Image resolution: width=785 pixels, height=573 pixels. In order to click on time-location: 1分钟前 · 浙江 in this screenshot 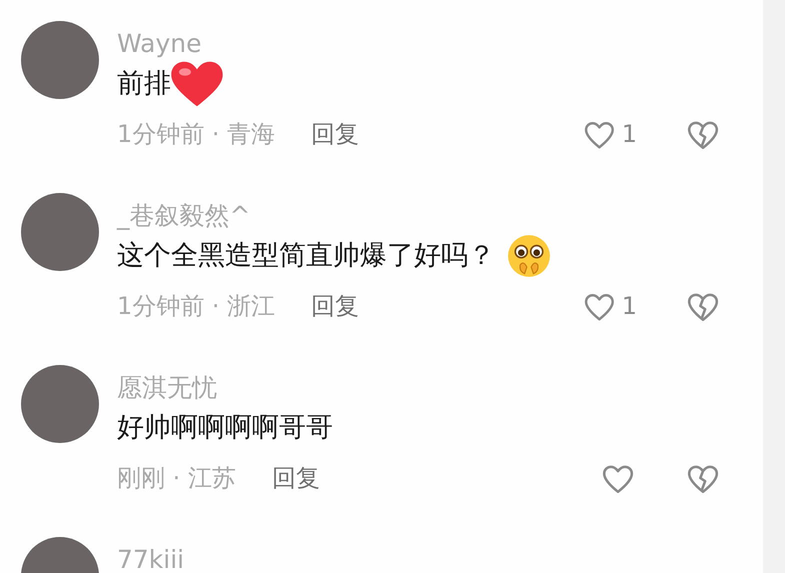, I will do `click(196, 306)`.